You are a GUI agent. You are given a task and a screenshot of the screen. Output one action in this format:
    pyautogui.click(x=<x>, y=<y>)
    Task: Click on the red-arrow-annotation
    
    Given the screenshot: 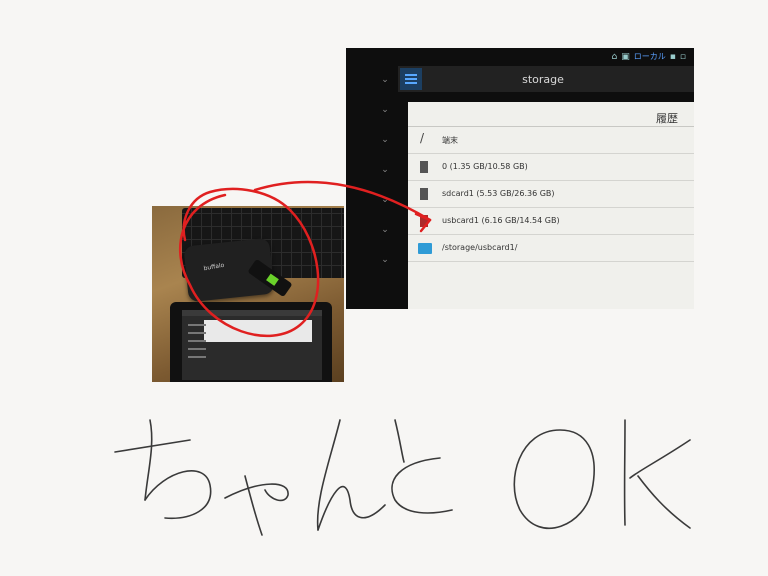 What is the action you would take?
    pyautogui.click(x=342, y=206)
    